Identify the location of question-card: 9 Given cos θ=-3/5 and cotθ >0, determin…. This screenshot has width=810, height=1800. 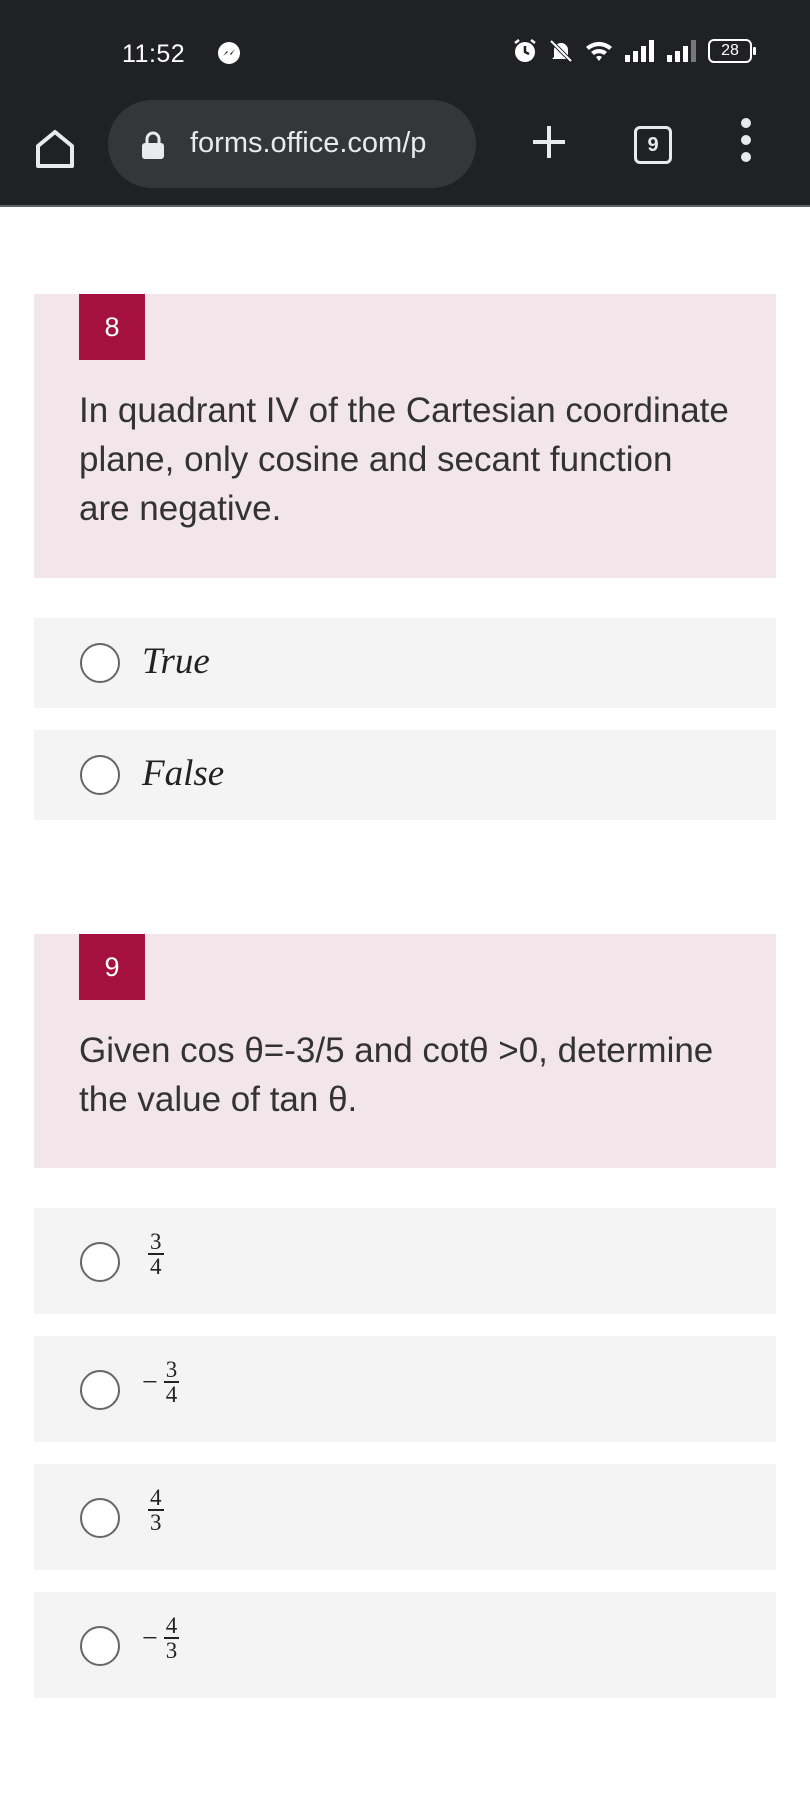
(405, 1051).